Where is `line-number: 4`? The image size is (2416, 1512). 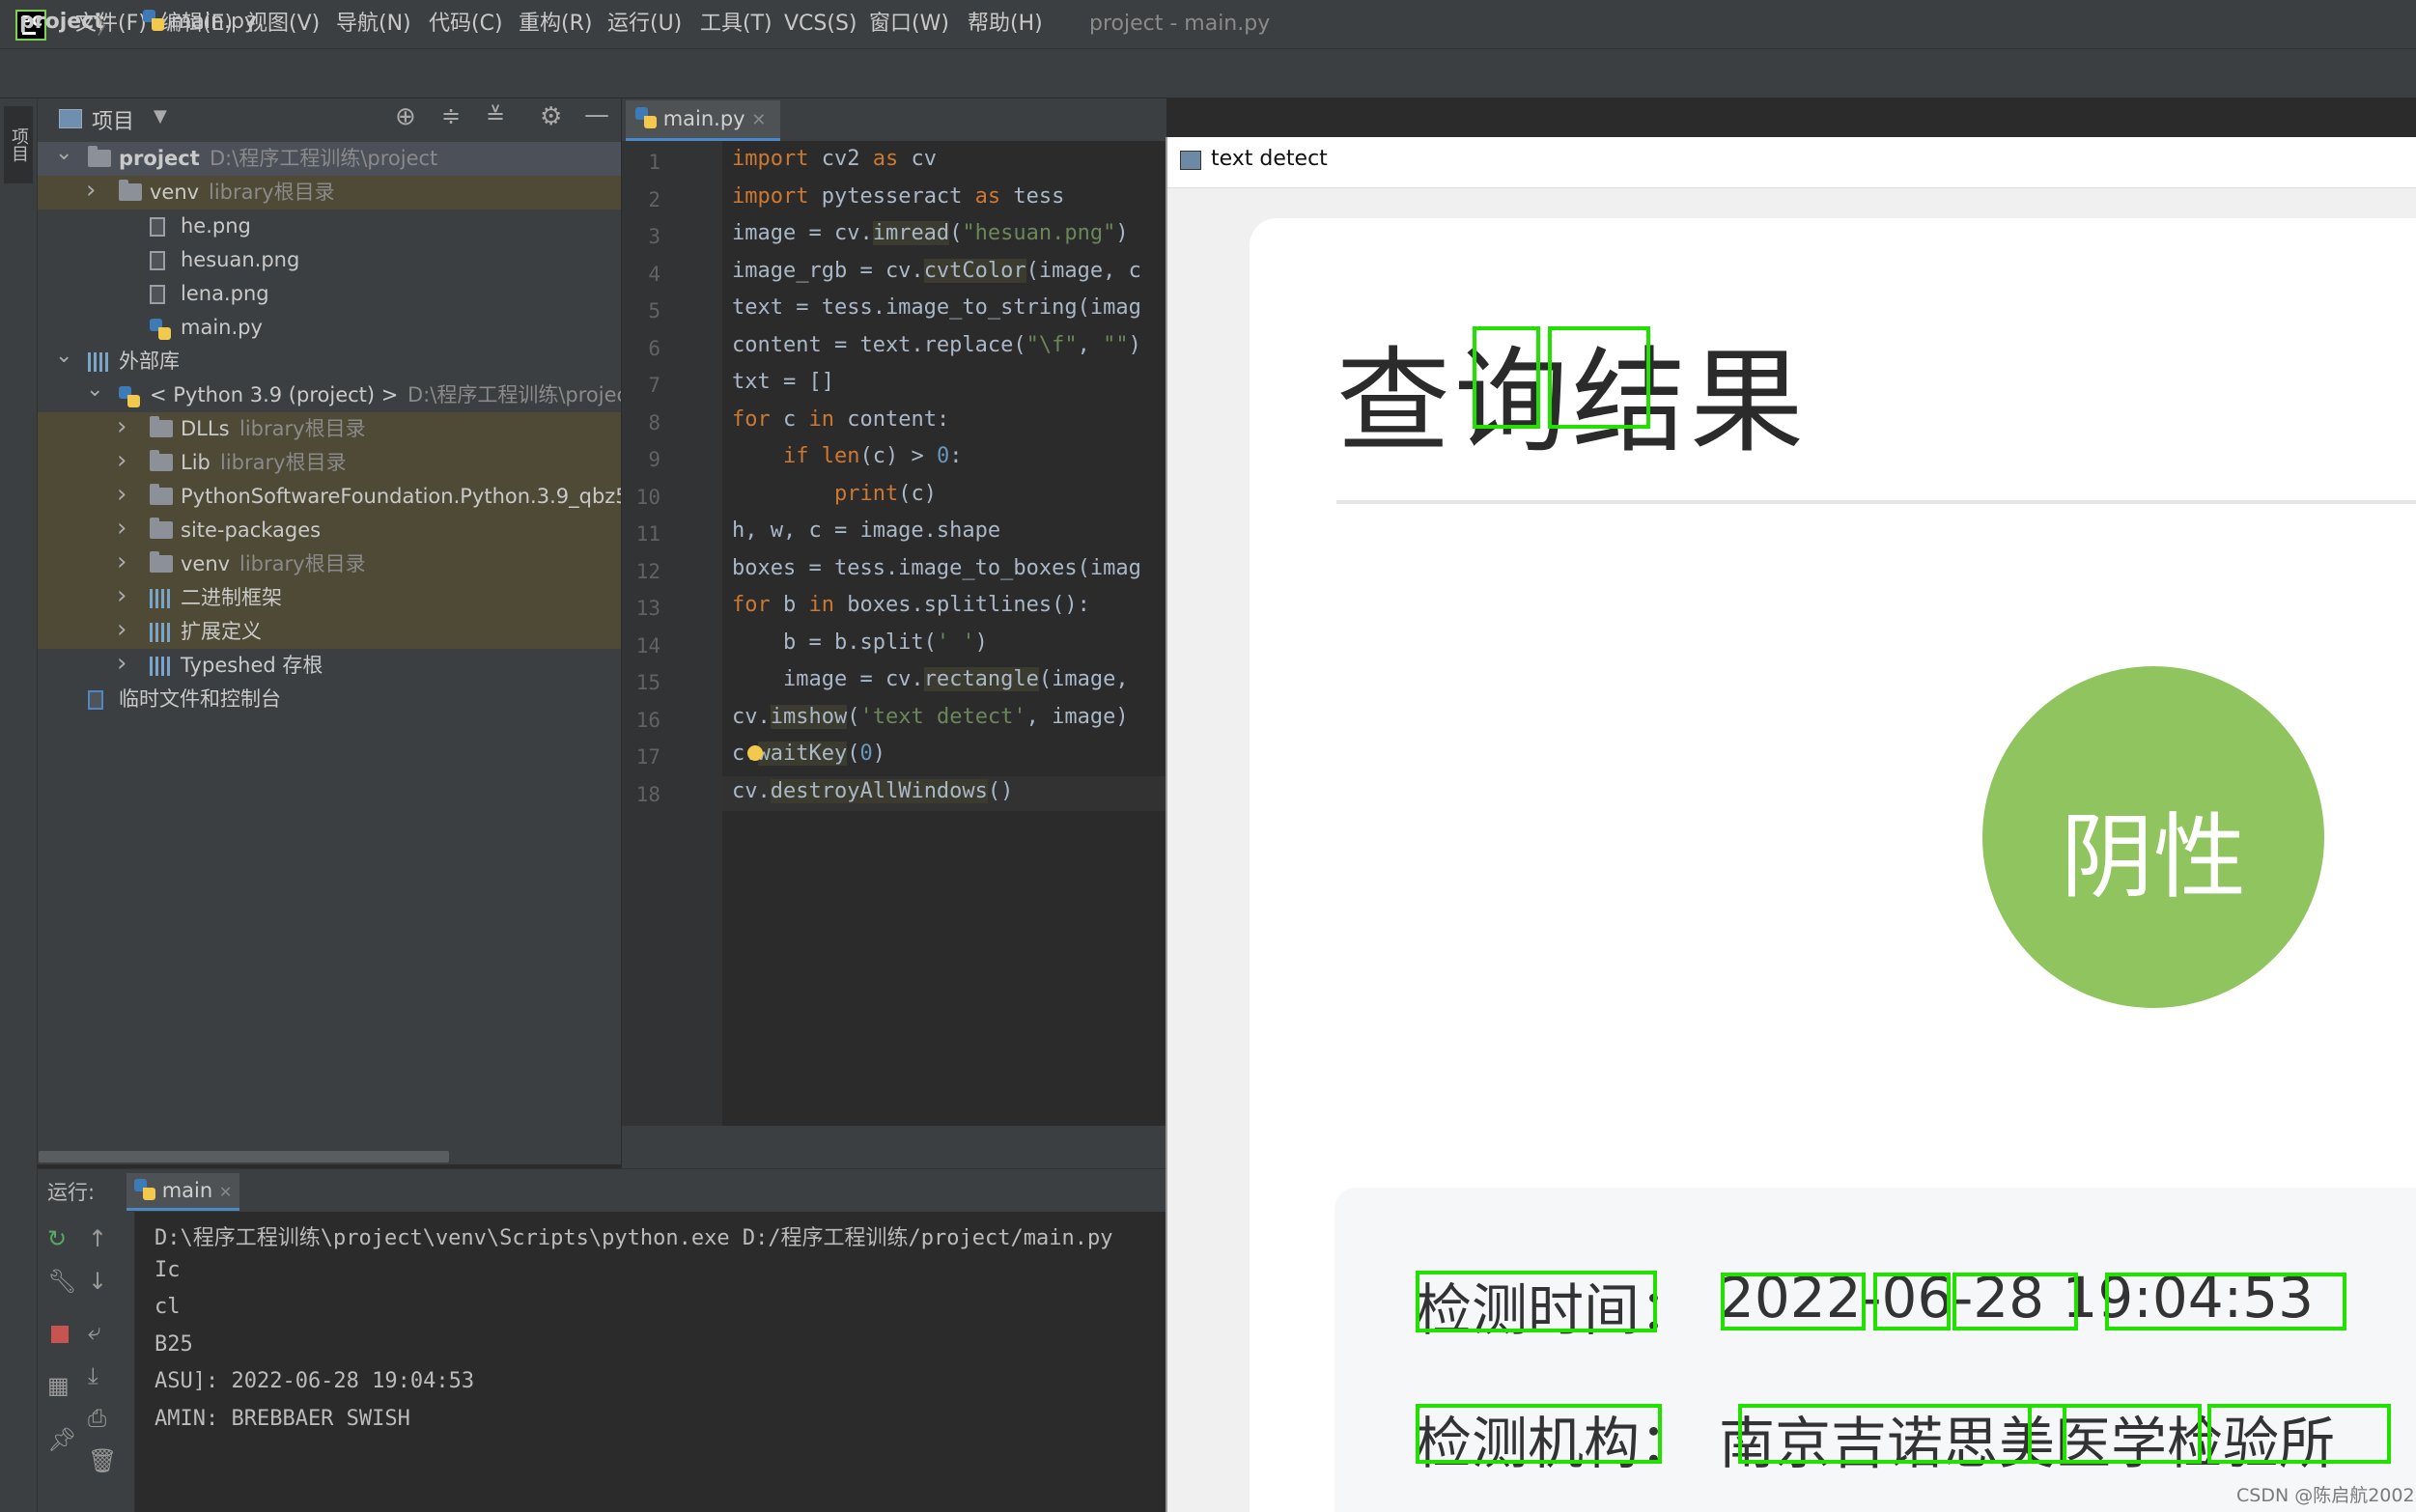
line-number: 4 is located at coordinates (654, 274).